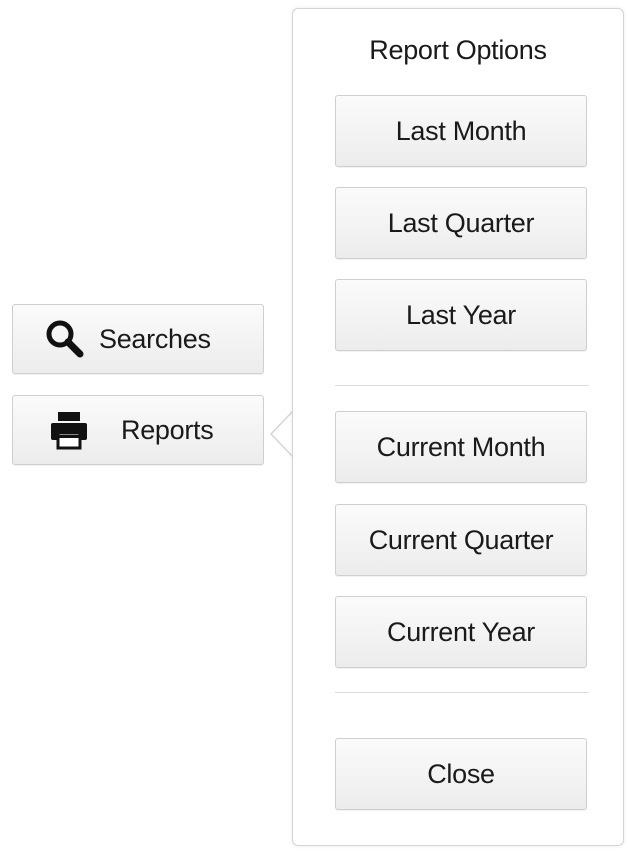 The width and height of the screenshot is (628, 851). I want to click on search-icon, so click(65, 339).